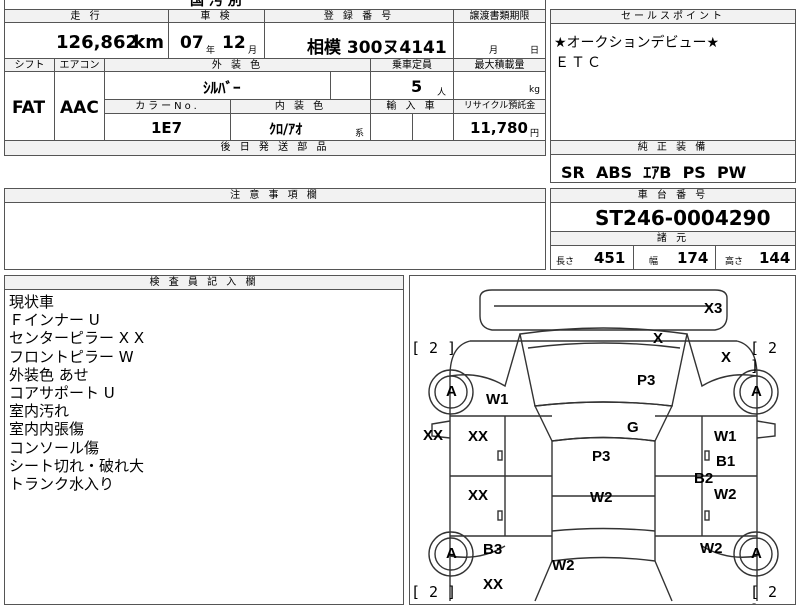 Image resolution: width=800 pixels, height=605 pixels. I want to click on tire-front-right: A, so click(756, 391).